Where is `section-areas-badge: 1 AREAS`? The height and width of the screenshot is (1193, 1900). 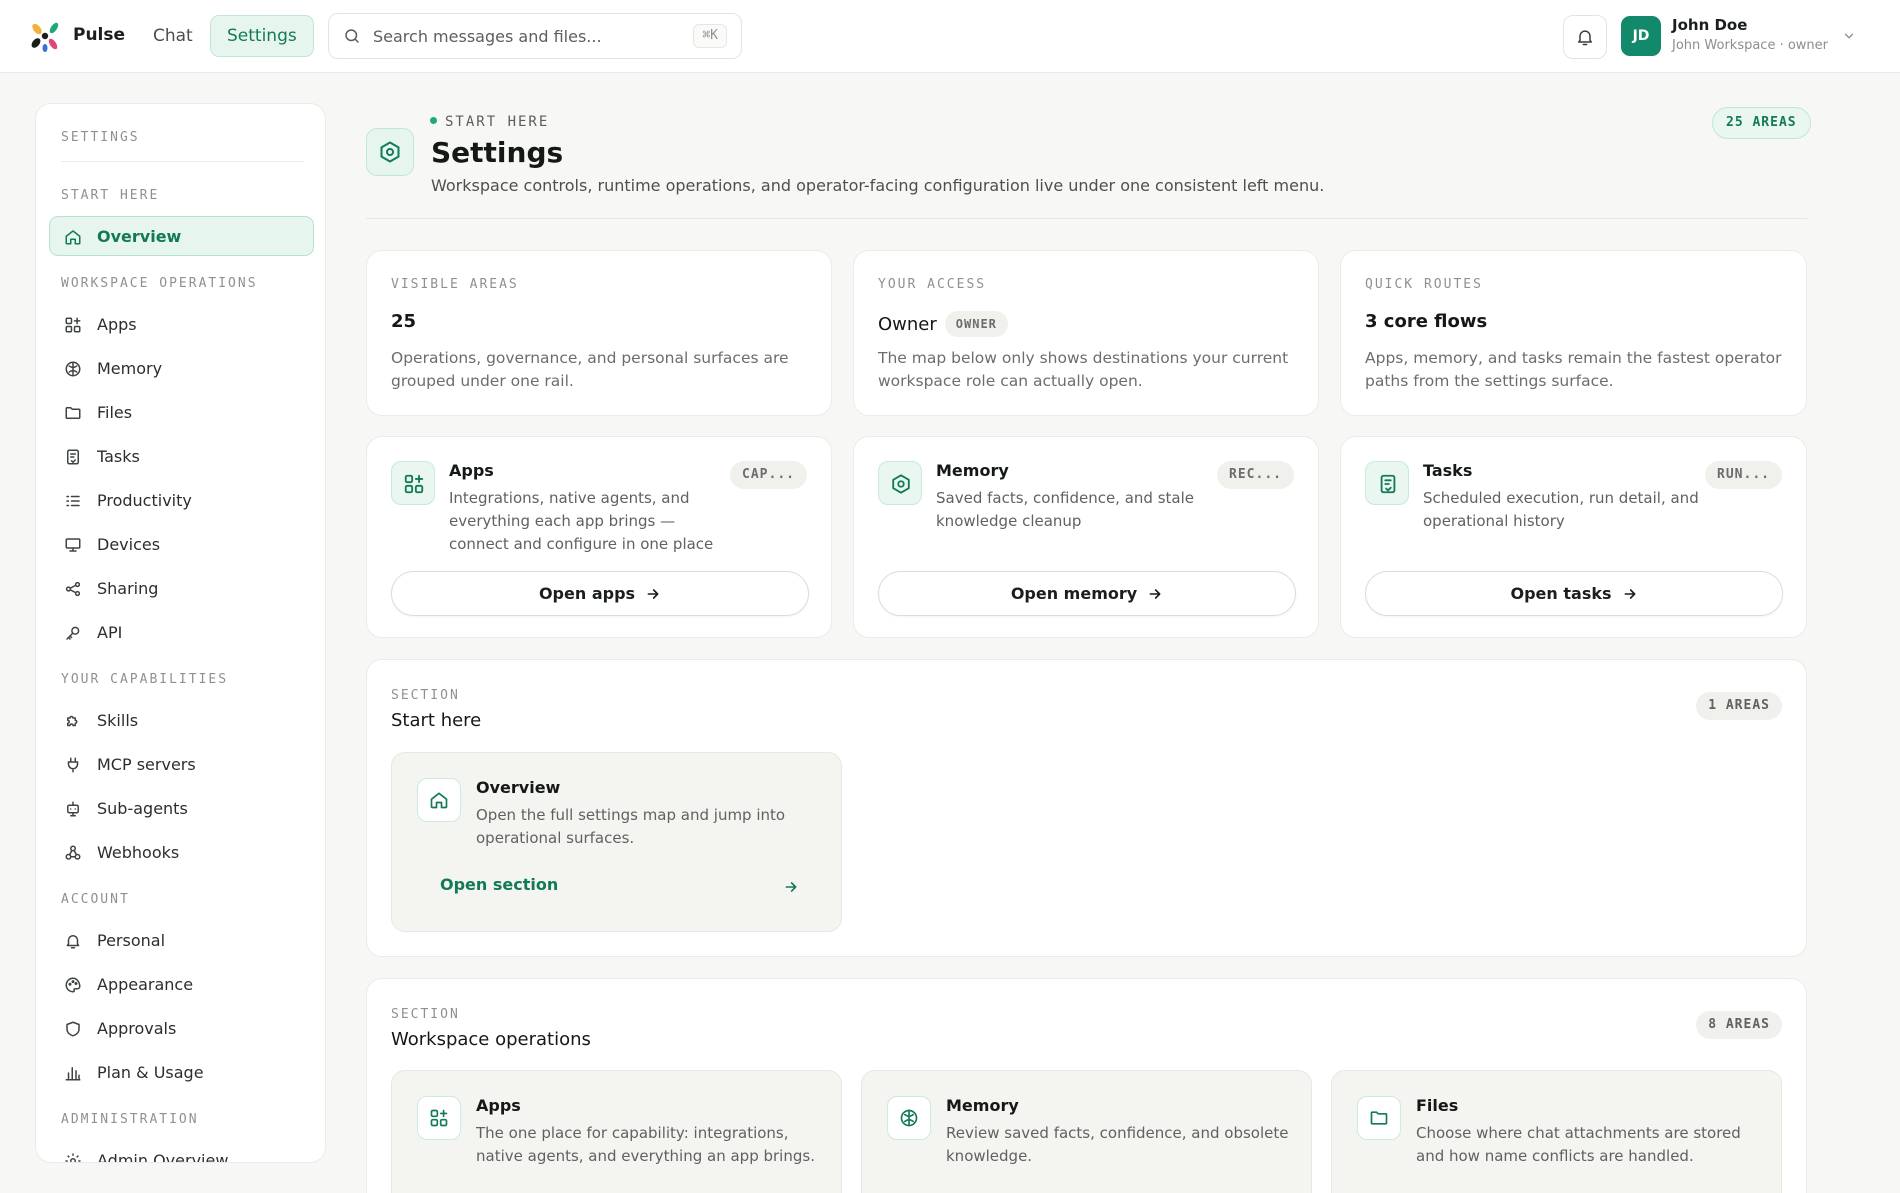 section-areas-badge: 1 AREAS is located at coordinates (1739, 706).